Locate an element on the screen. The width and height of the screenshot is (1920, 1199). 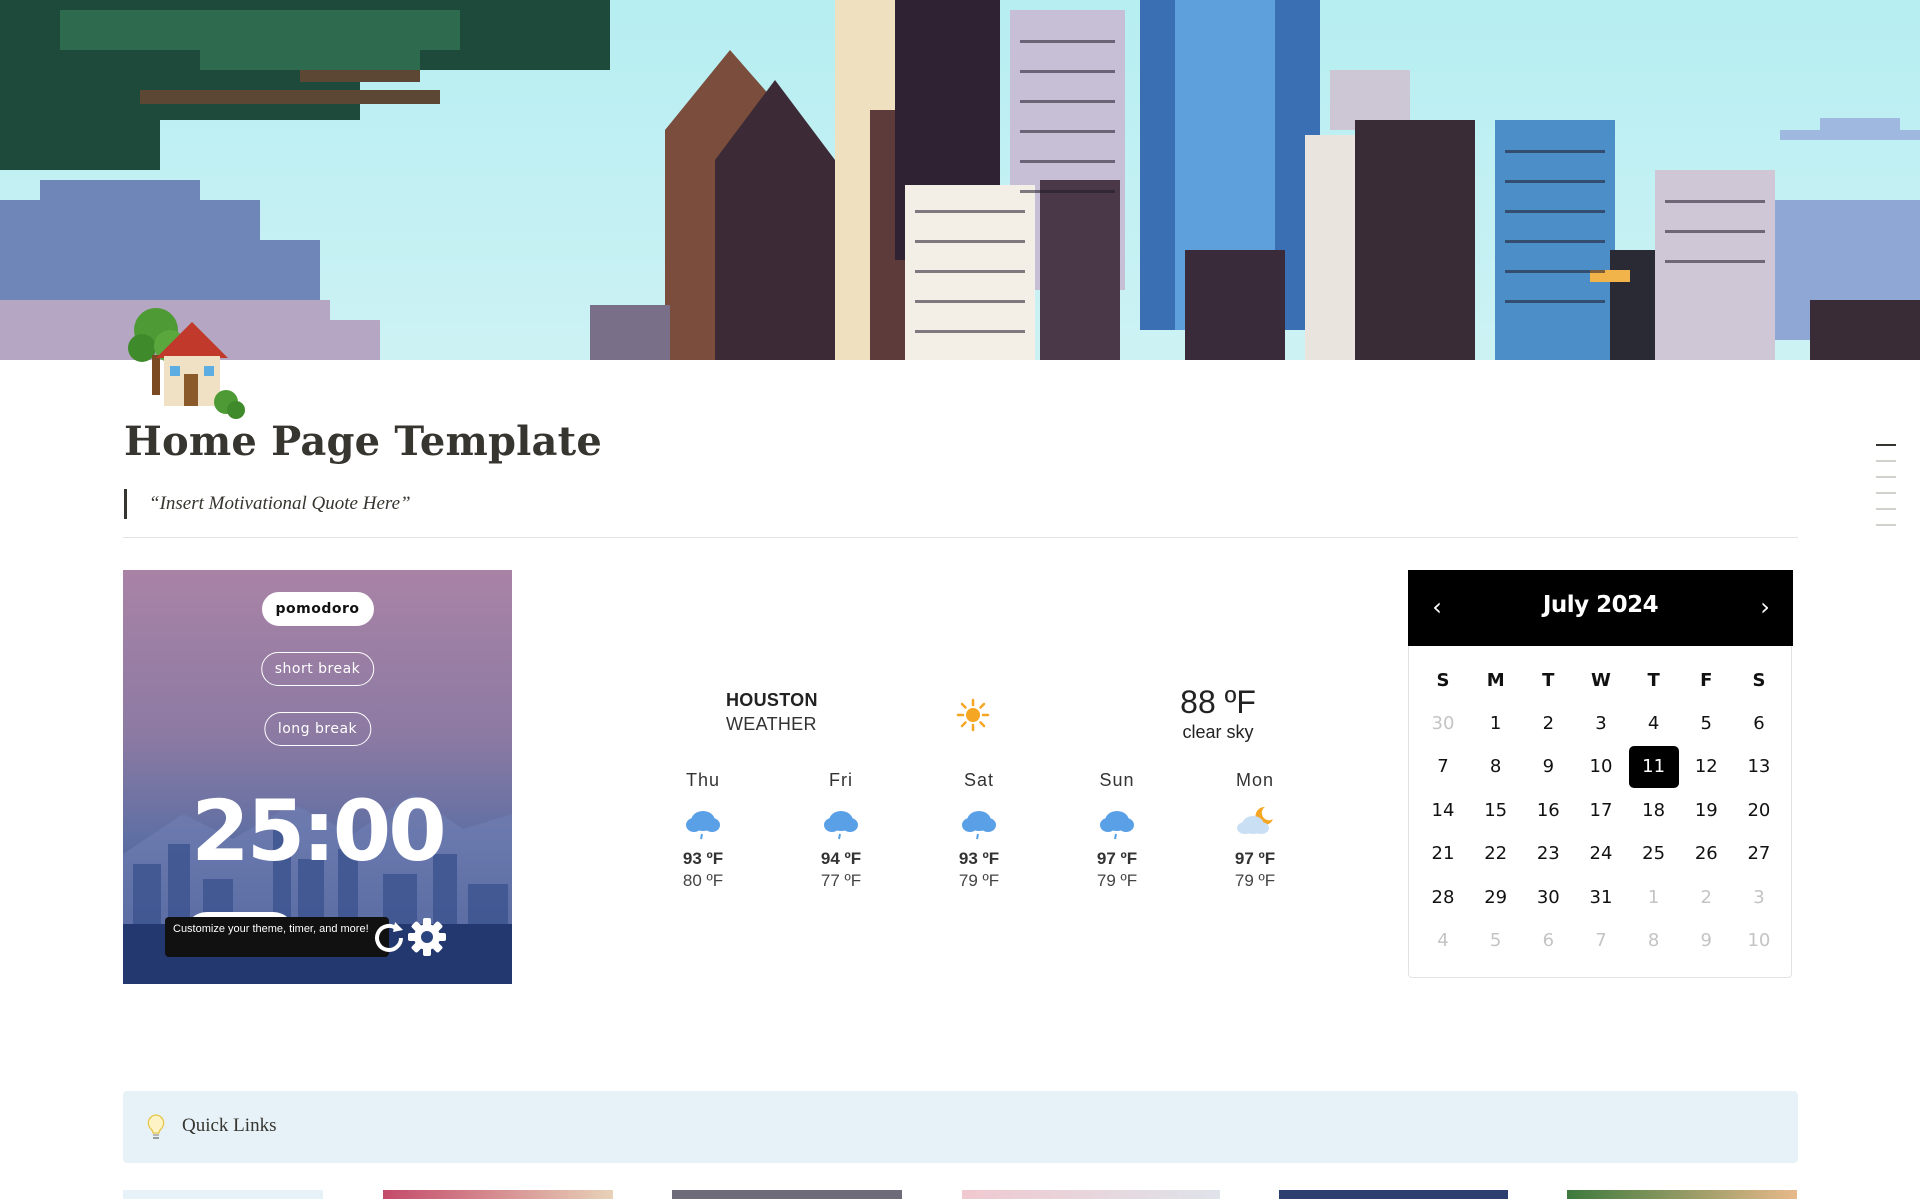
forecast-day-name: Fri is located at coordinates (841, 780).